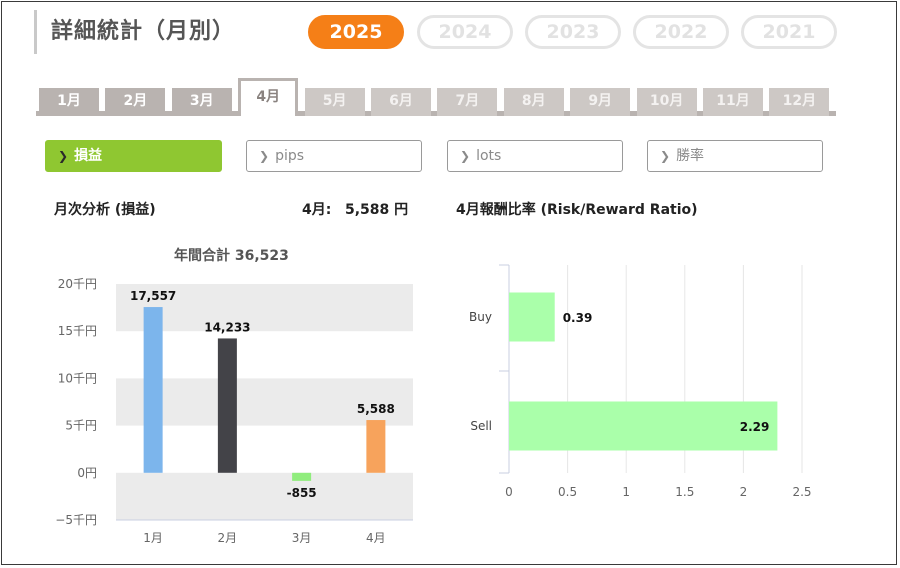  What do you see at coordinates (465, 32) in the screenshot?
I see `year-pill-2024: 2024` at bounding box center [465, 32].